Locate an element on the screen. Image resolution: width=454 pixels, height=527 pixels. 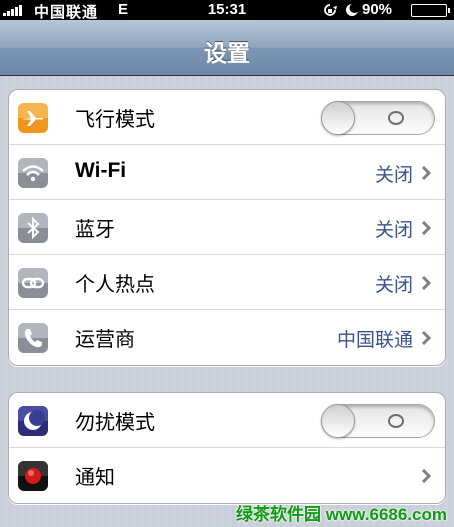
settings-row-wifi: Wi-Fi 关闭 is located at coordinates (227, 172).